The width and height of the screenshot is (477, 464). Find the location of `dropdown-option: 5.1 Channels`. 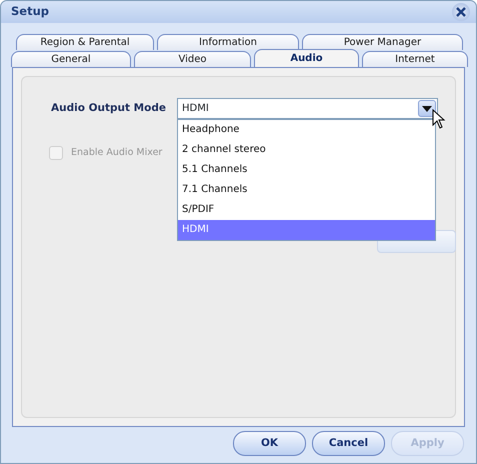

dropdown-option: 5.1 Channels is located at coordinates (306, 170).